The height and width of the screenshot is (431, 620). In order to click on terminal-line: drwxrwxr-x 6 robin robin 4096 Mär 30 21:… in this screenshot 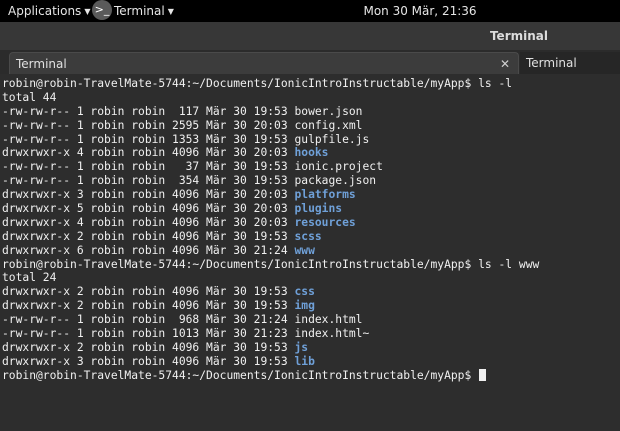, I will do `click(311, 251)`.